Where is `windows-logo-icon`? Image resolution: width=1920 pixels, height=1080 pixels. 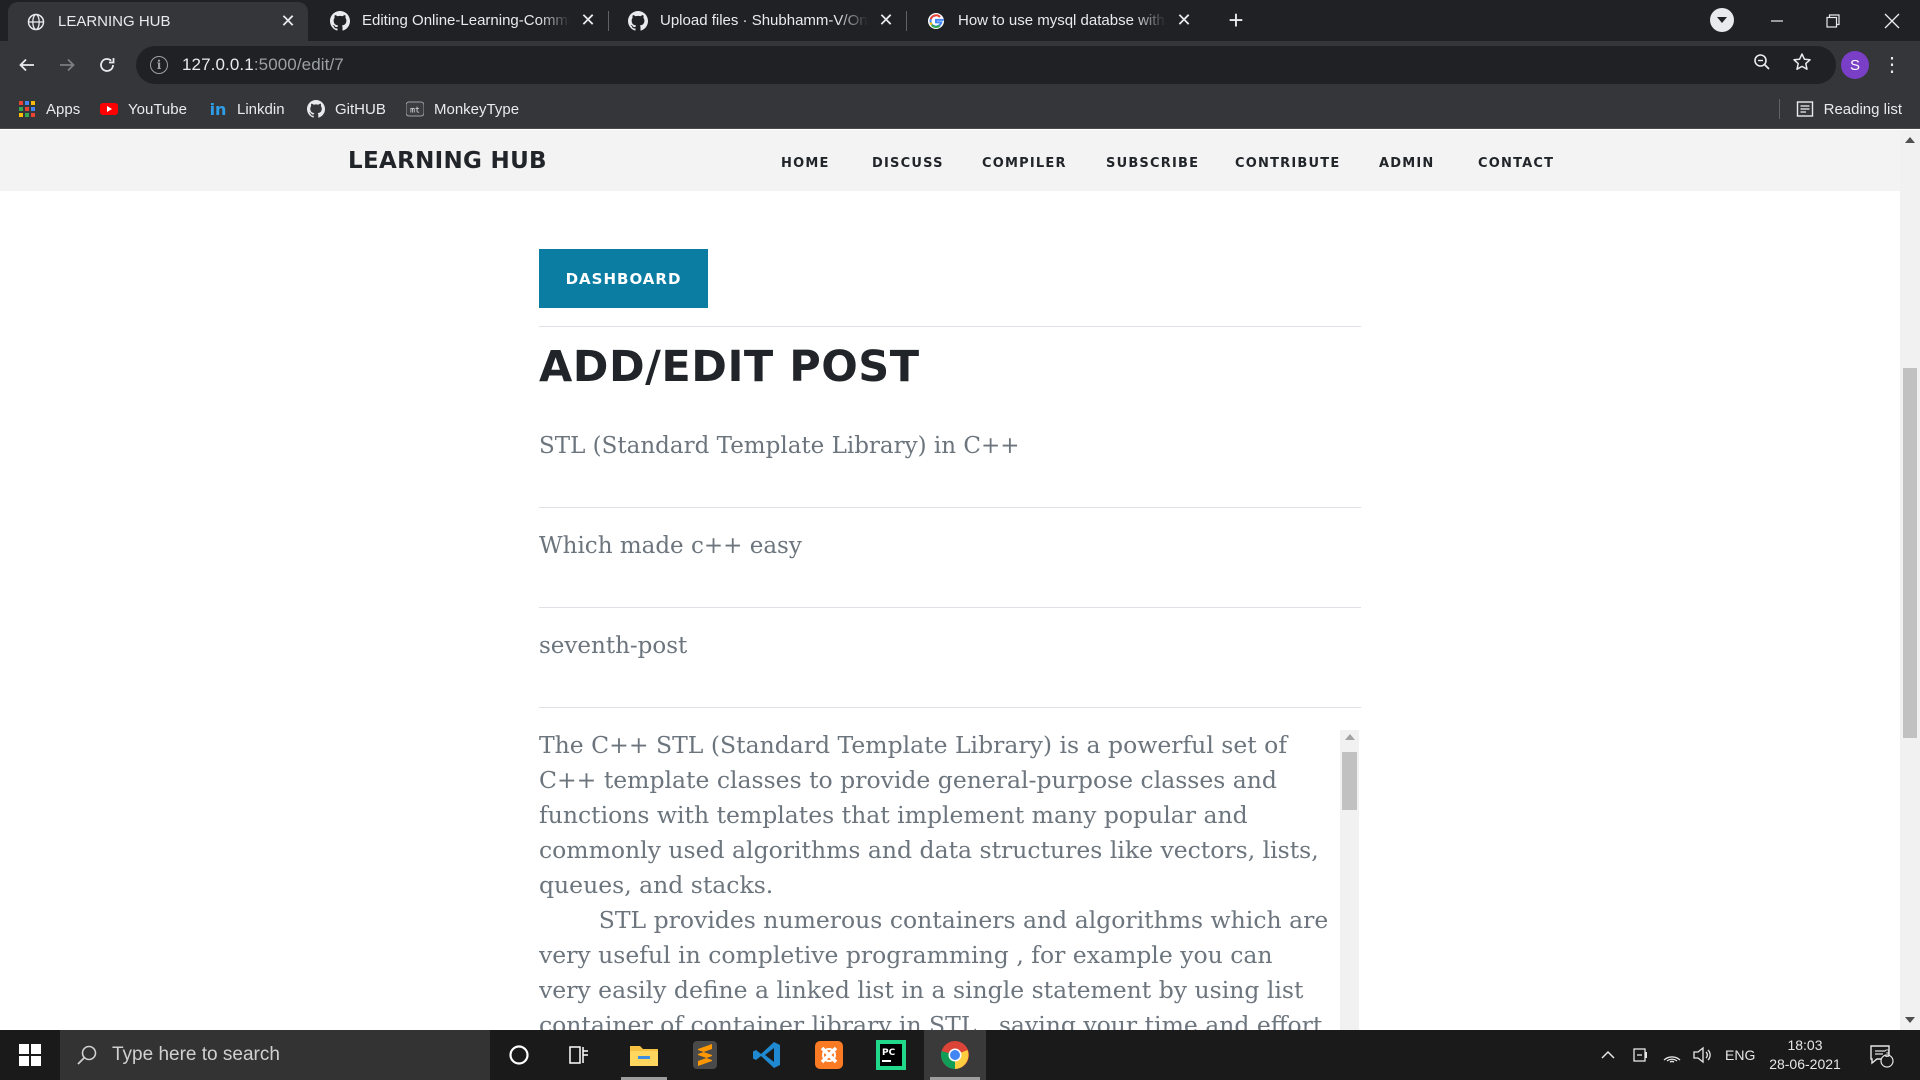
windows-logo-icon is located at coordinates (30, 1055).